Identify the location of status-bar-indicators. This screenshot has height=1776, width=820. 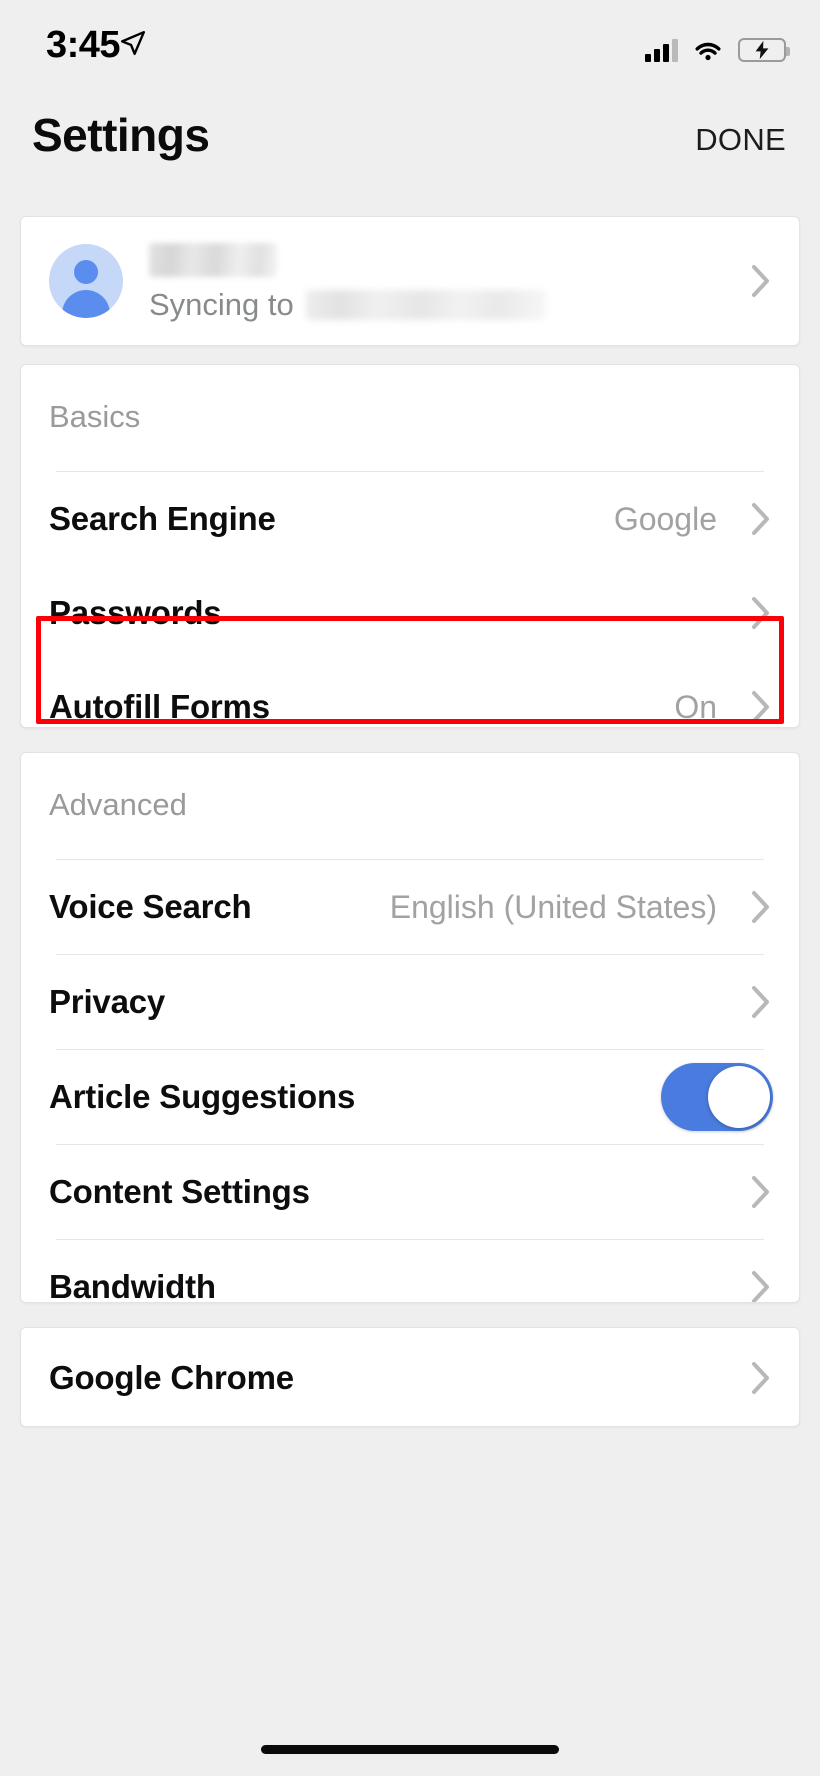
(717, 45).